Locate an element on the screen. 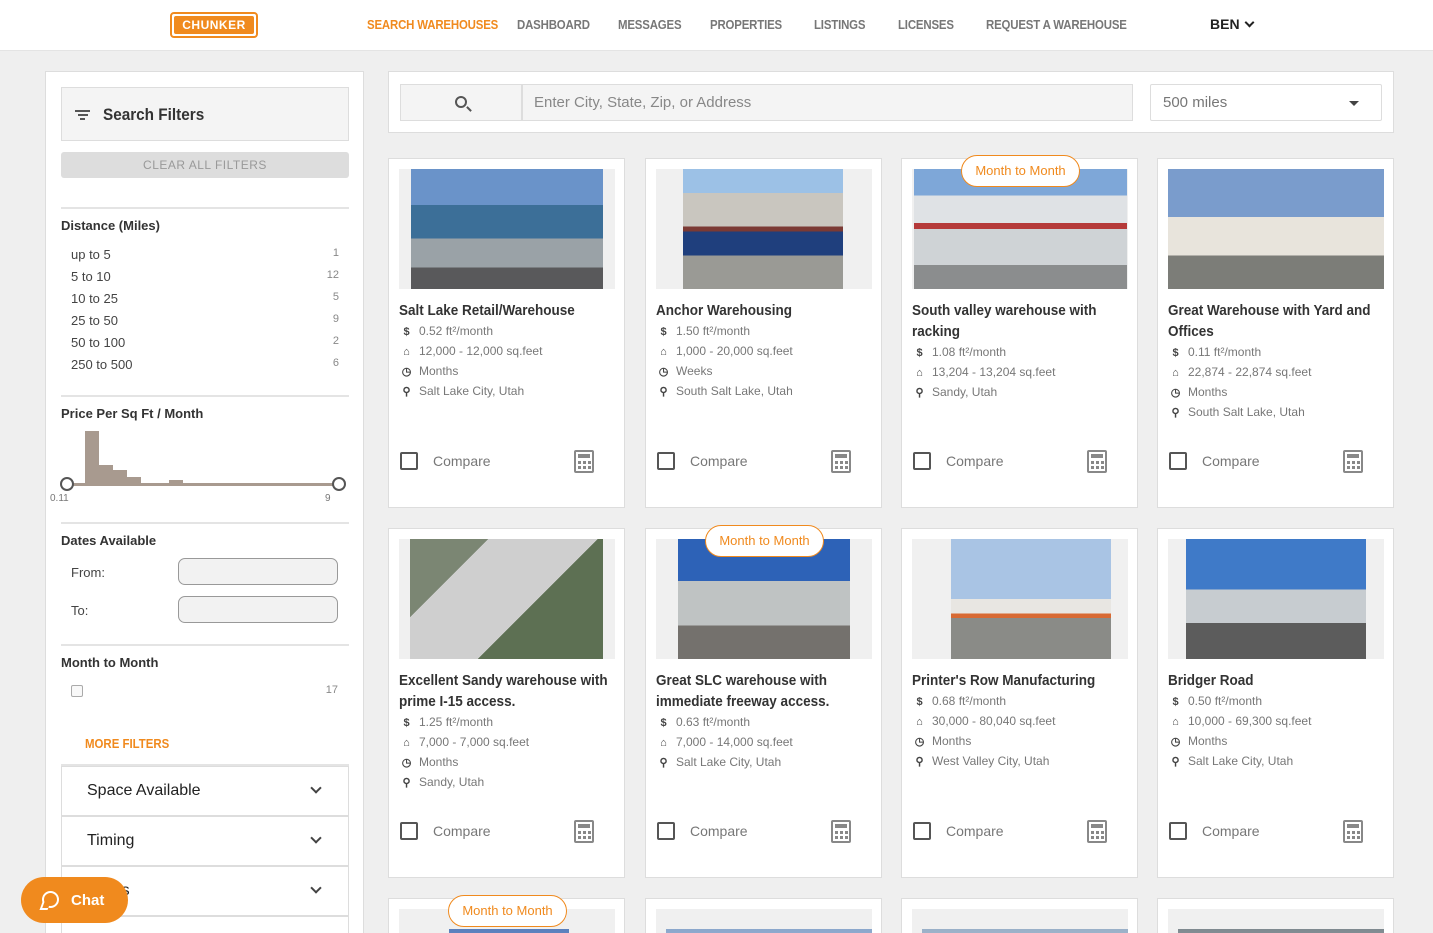 Image resolution: width=1433 pixels, height=933 pixels. accordion-timing: Timing is located at coordinates (205, 841).